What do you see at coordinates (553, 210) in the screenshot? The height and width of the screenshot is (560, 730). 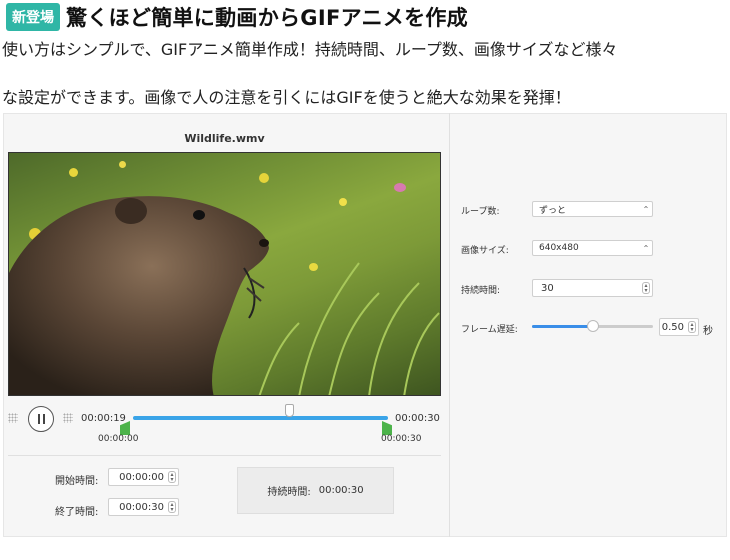 I see `loop-value: ずっと` at bounding box center [553, 210].